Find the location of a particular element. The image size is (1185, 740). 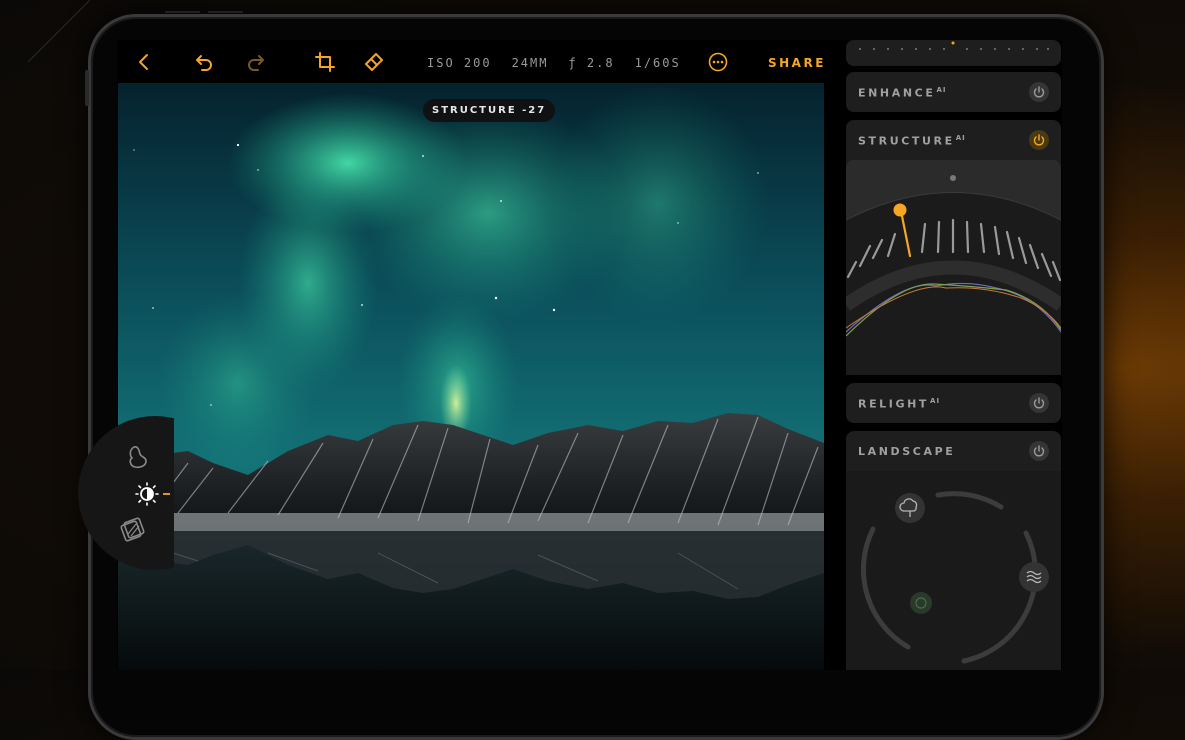

iso-value: ISO 200 is located at coordinates (459, 63).